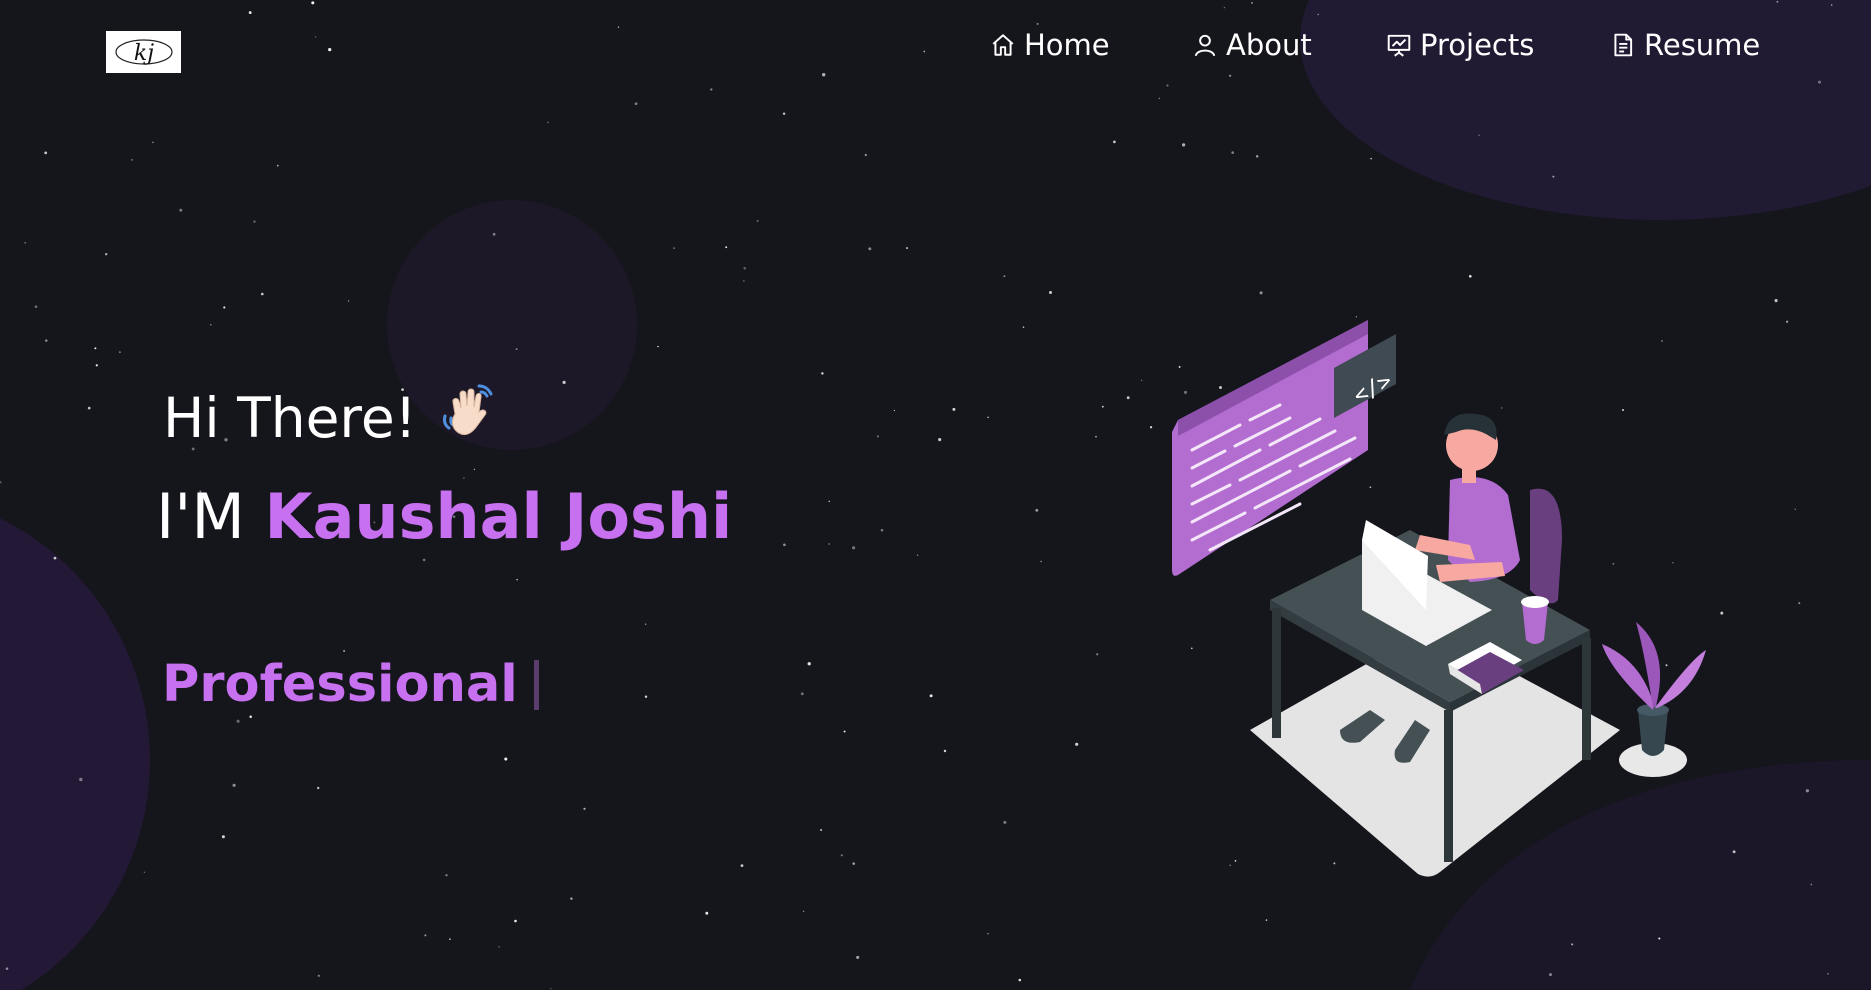 The image size is (1871, 990). I want to click on svg-text: kj, so click(143, 53).